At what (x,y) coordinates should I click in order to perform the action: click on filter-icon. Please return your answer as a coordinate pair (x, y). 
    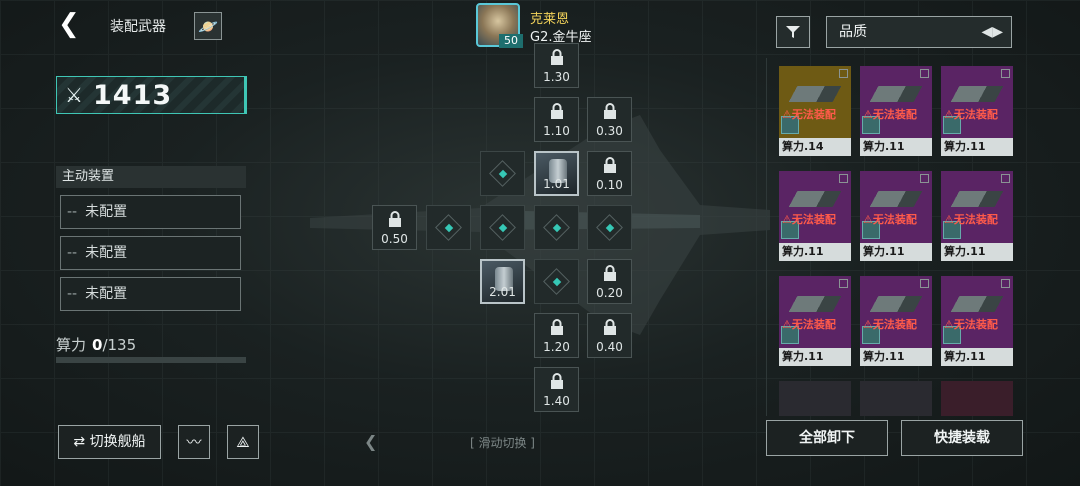
    Looking at the image, I should click on (793, 32).